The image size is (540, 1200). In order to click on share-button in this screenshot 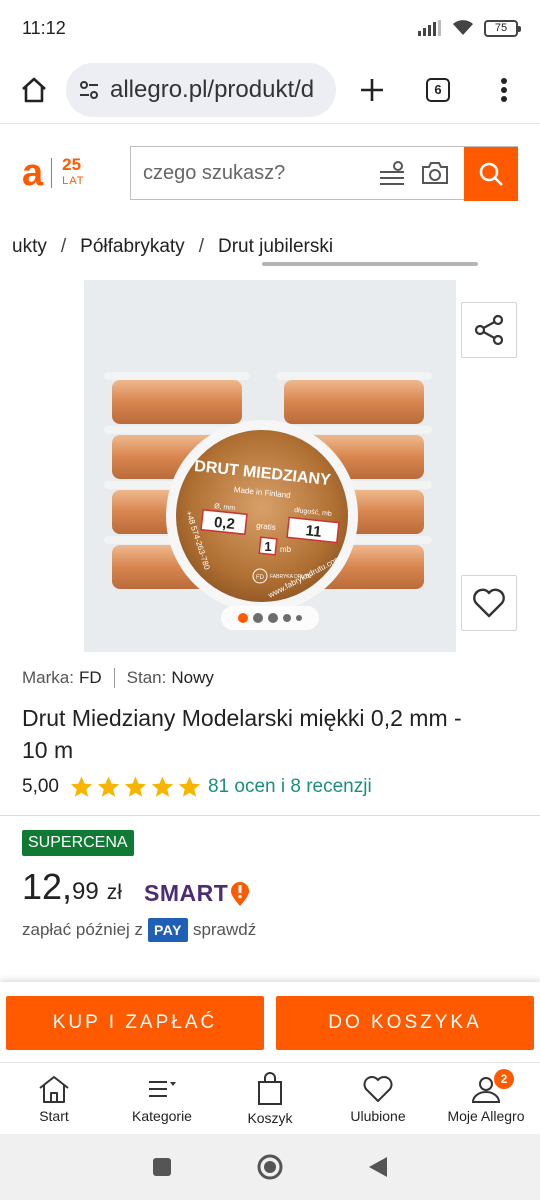, I will do `click(489, 330)`.